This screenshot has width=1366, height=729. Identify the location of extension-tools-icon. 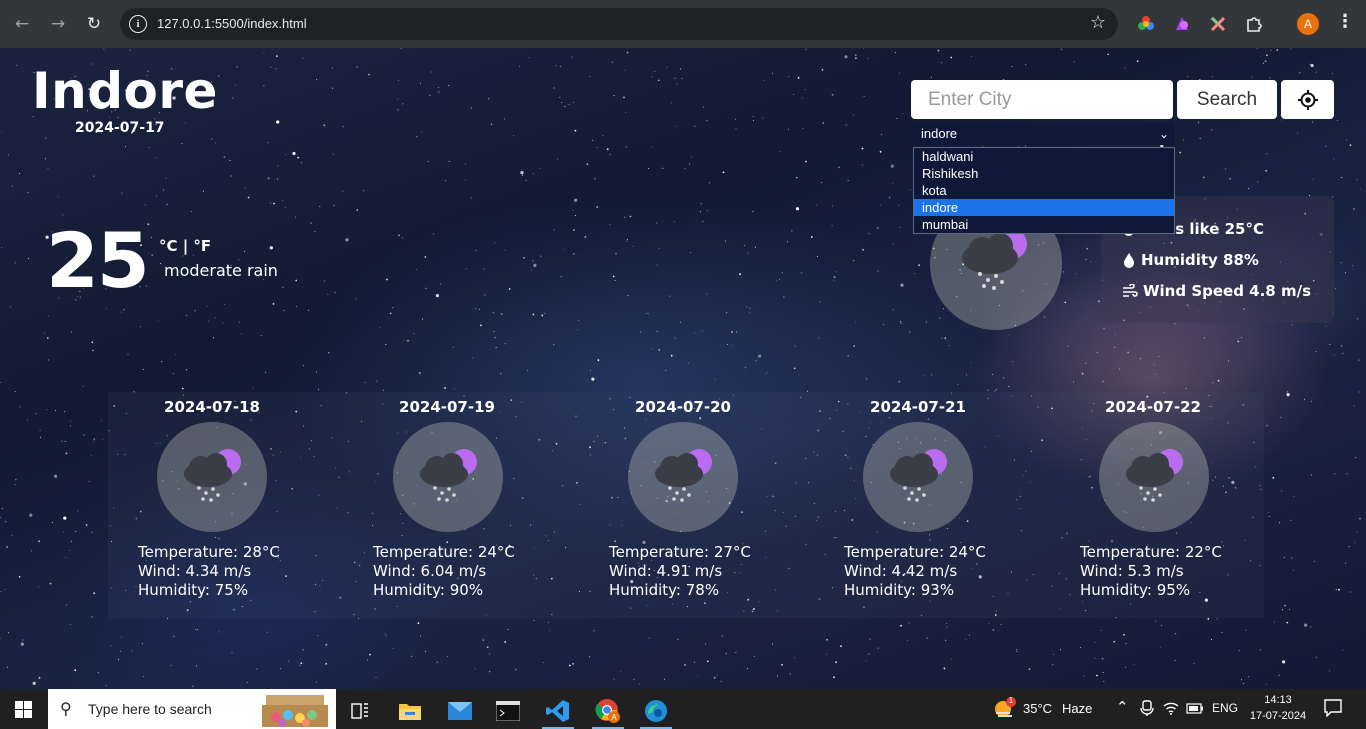
(1218, 24).